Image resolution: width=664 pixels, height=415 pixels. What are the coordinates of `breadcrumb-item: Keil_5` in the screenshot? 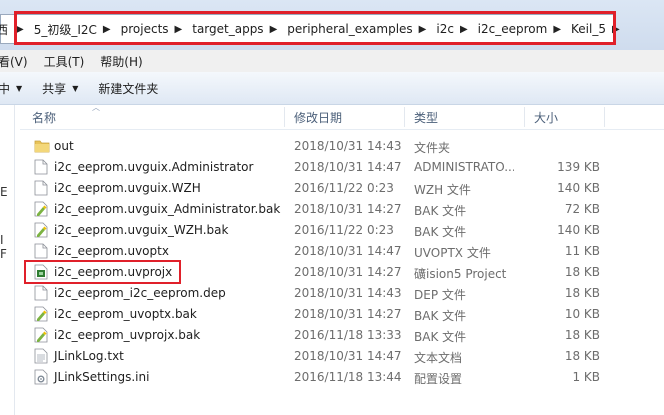 It's located at (586, 29).